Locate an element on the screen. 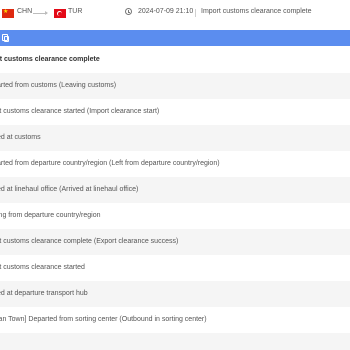 This screenshot has height=350, width=350. tracking-event-row: rt customs clearance started is located at coordinates (42, 267).